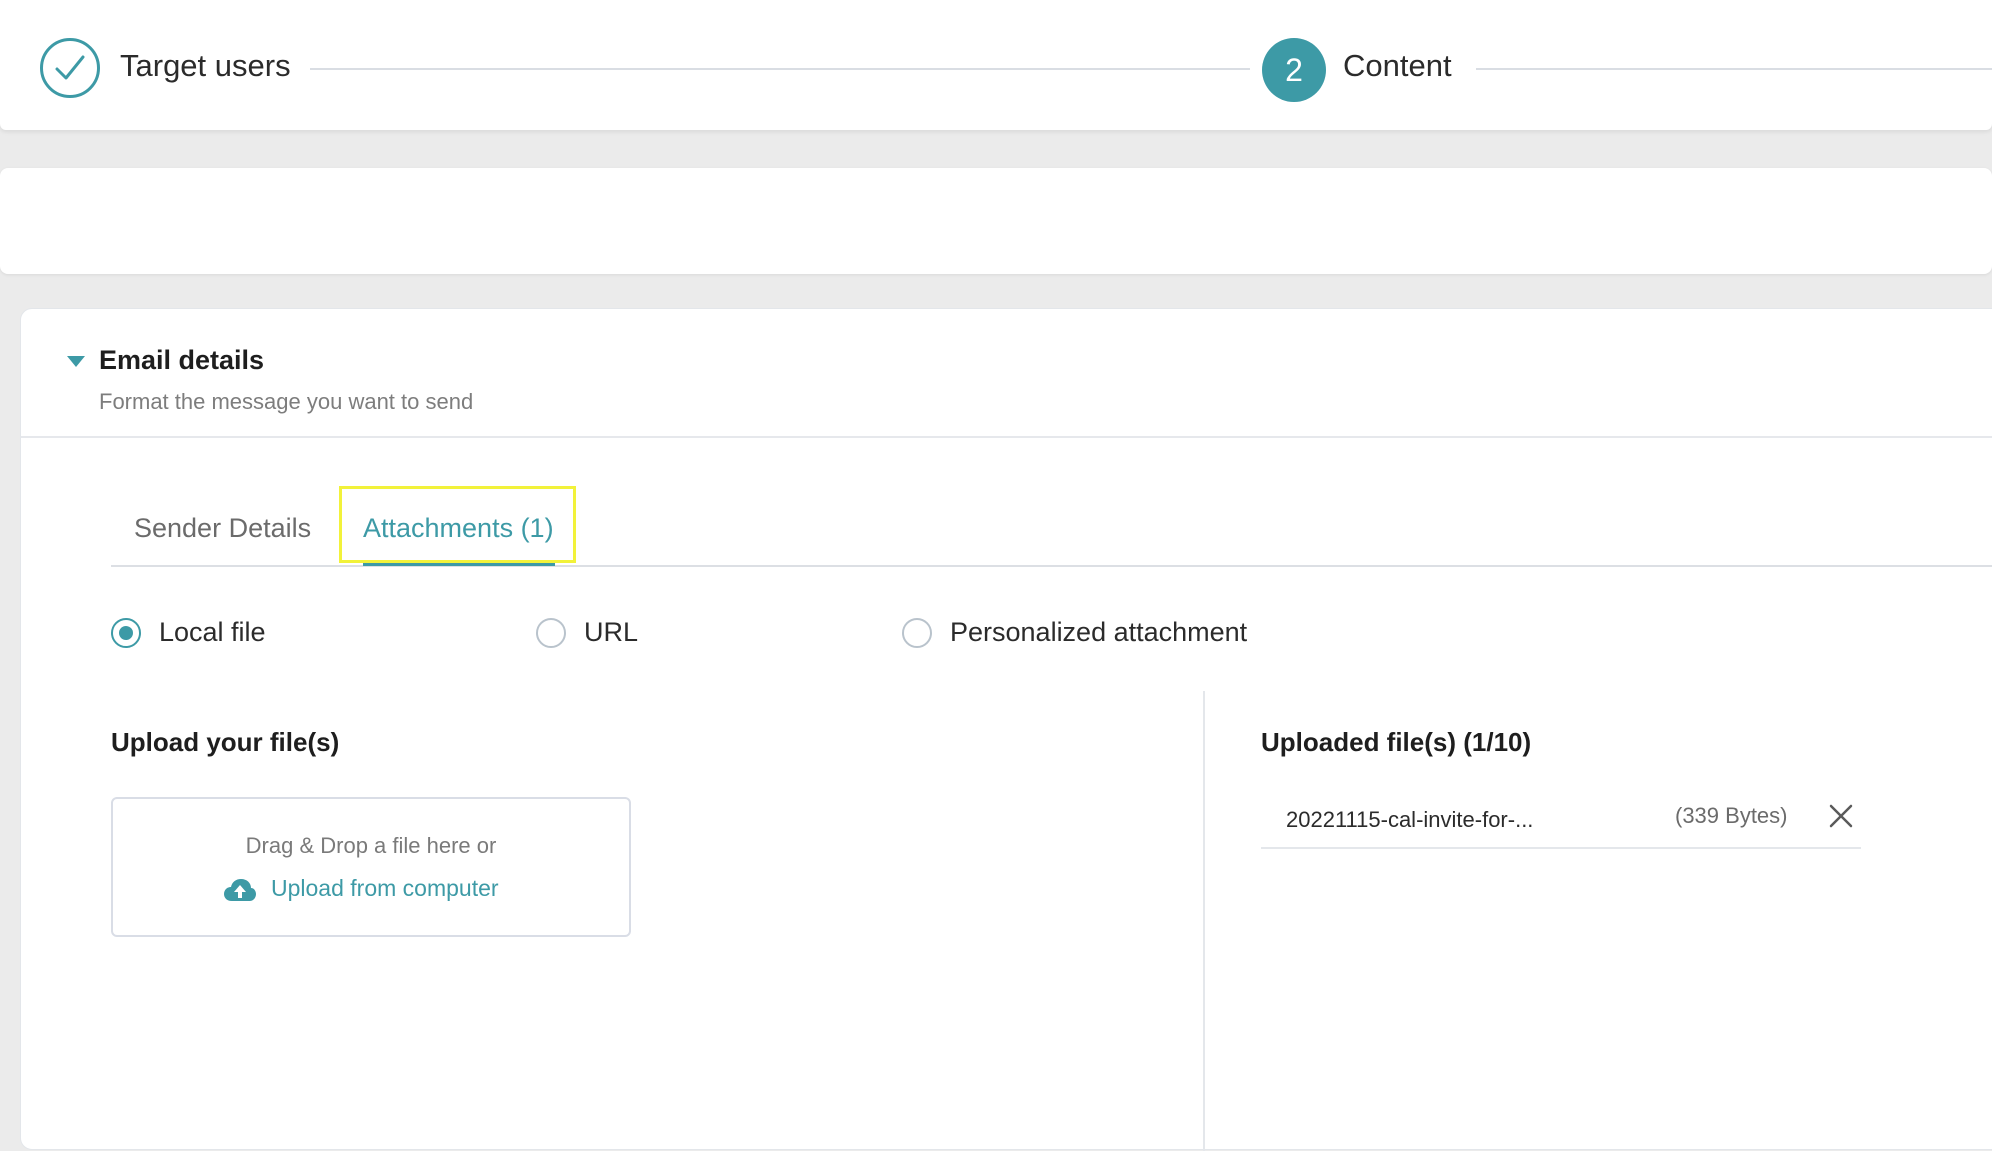  Describe the element at coordinates (76, 361) in the screenshot. I see `collapse-caret-icon` at that location.